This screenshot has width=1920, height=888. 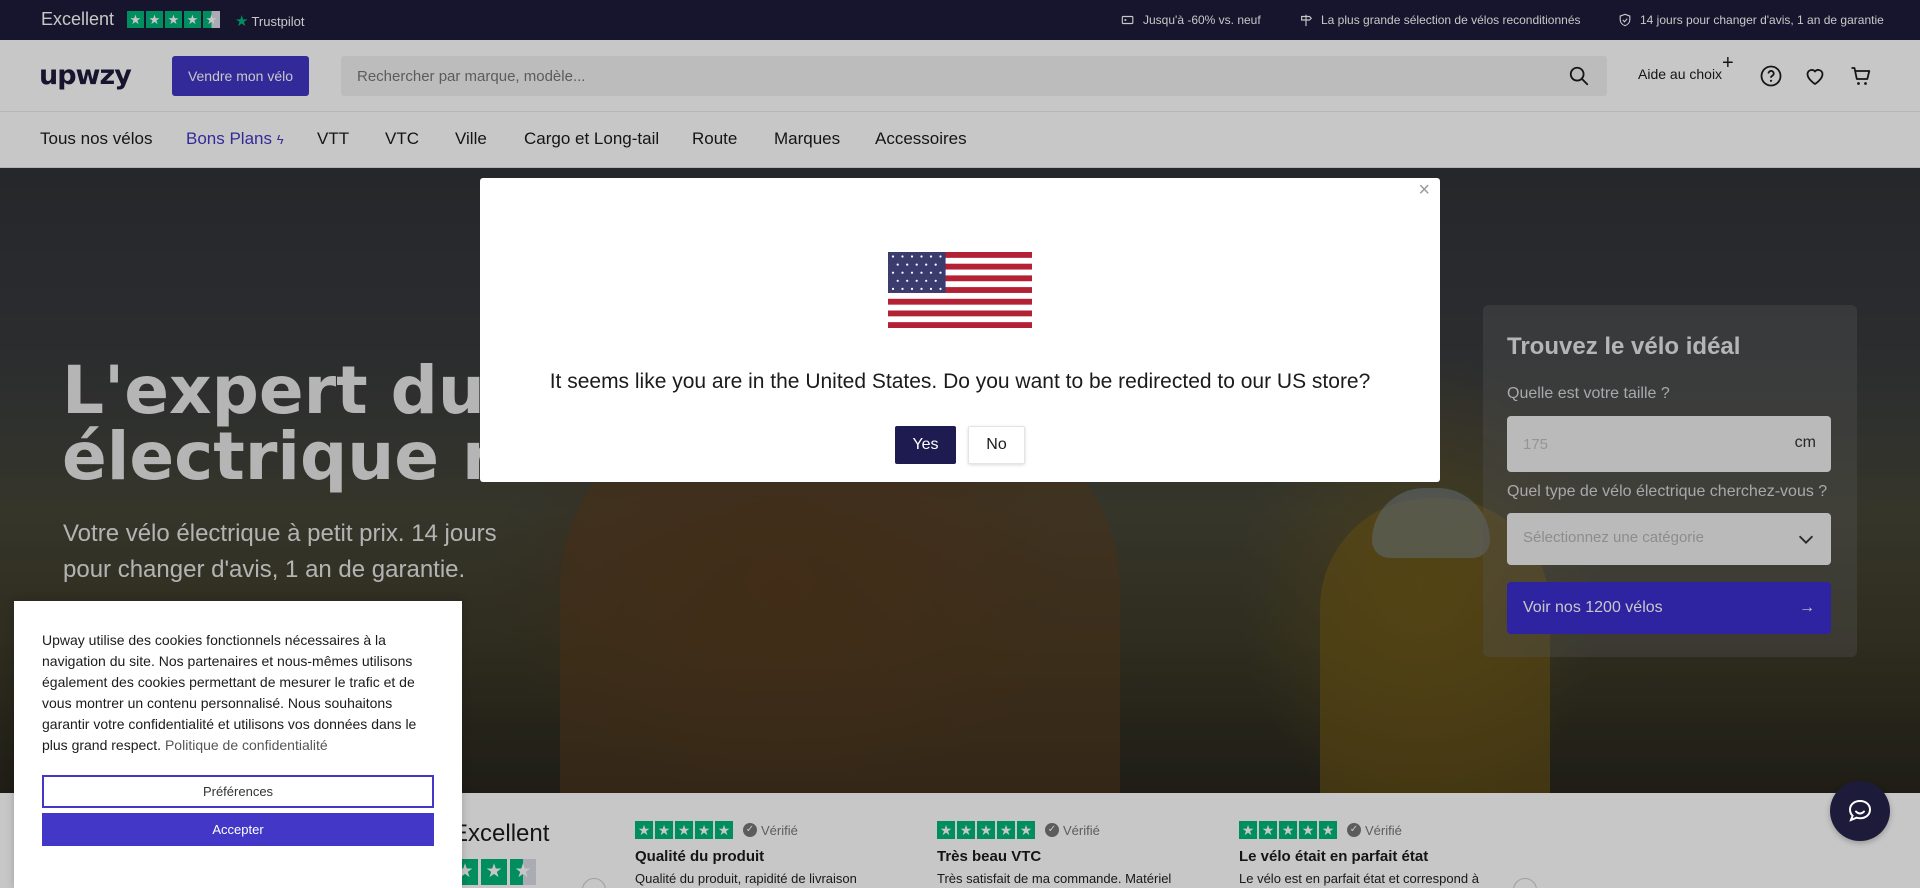 I want to click on chat-bubble-icon, so click(x=1860, y=810).